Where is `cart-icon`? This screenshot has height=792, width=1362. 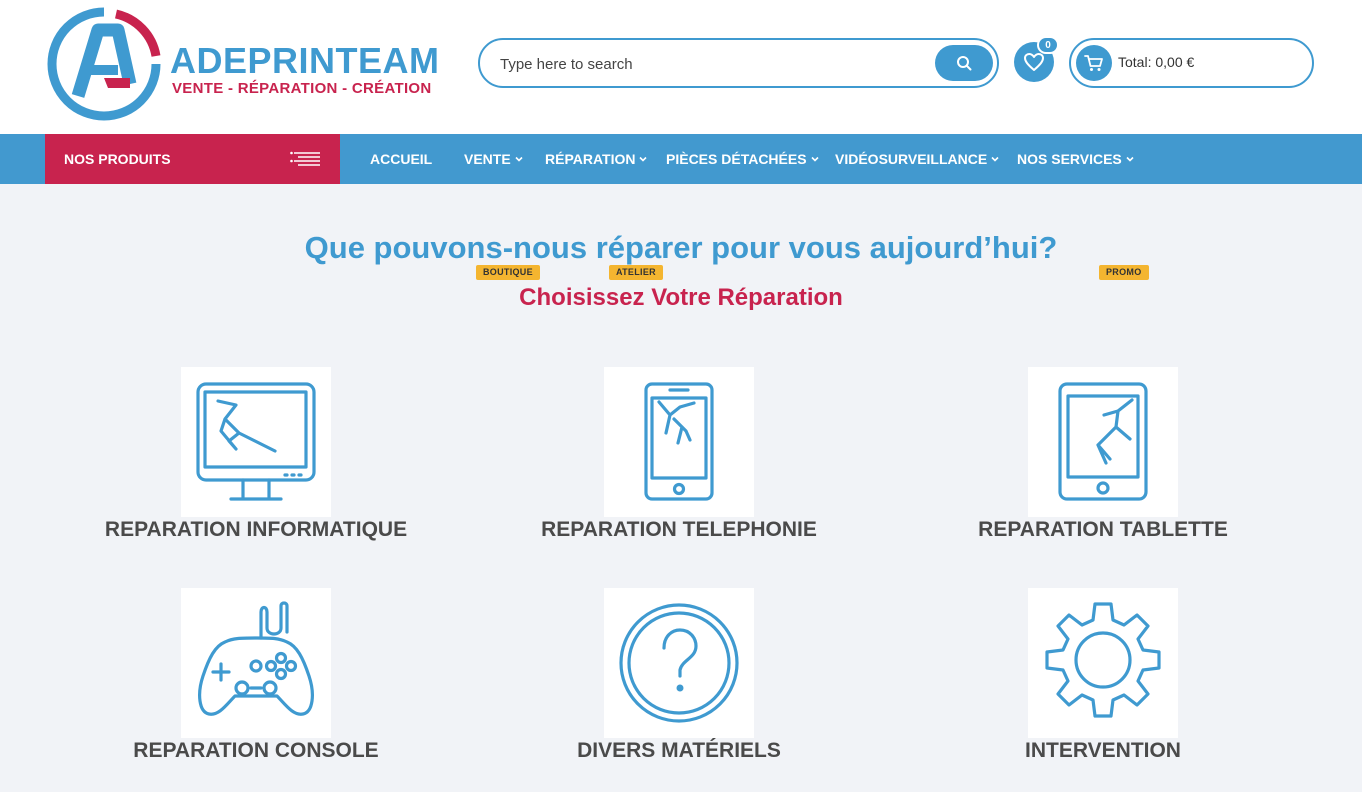 cart-icon is located at coordinates (1094, 63).